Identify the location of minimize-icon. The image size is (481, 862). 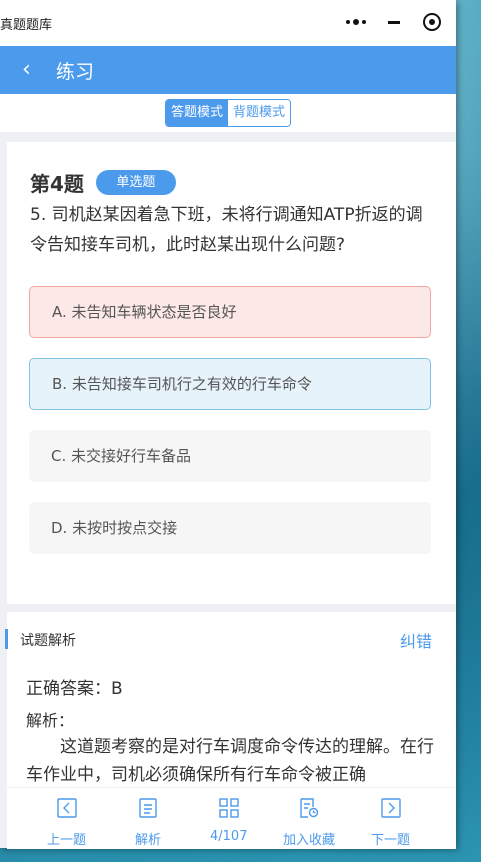
(394, 22).